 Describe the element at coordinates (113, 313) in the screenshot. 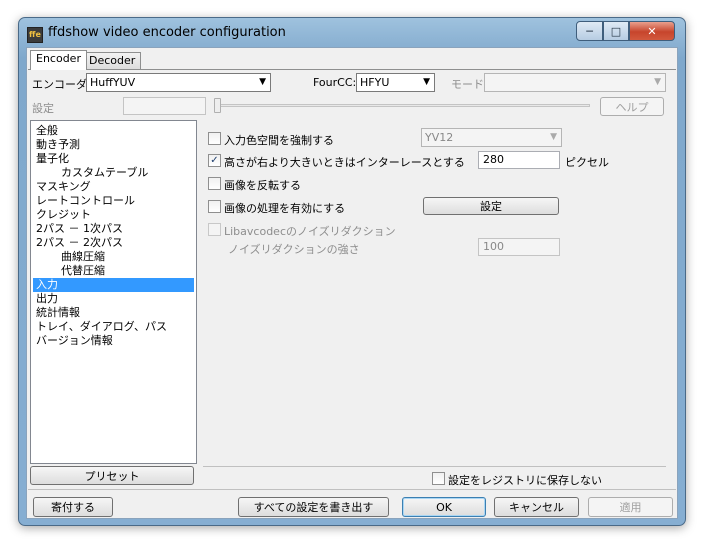

I see `list-item: 統計情報` at that location.